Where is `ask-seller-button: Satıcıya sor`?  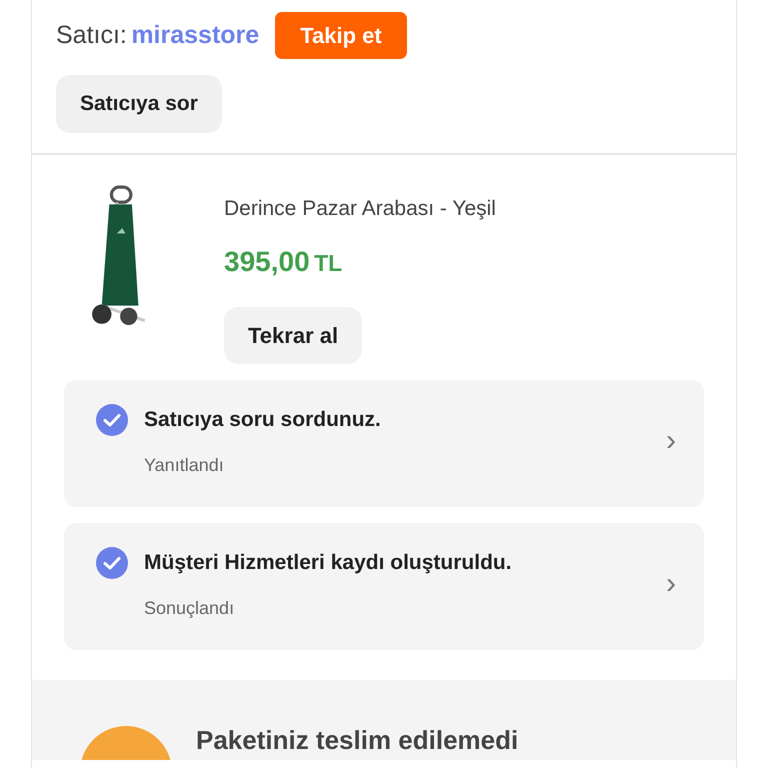 ask-seller-button: Satıcıya sor is located at coordinates (139, 103).